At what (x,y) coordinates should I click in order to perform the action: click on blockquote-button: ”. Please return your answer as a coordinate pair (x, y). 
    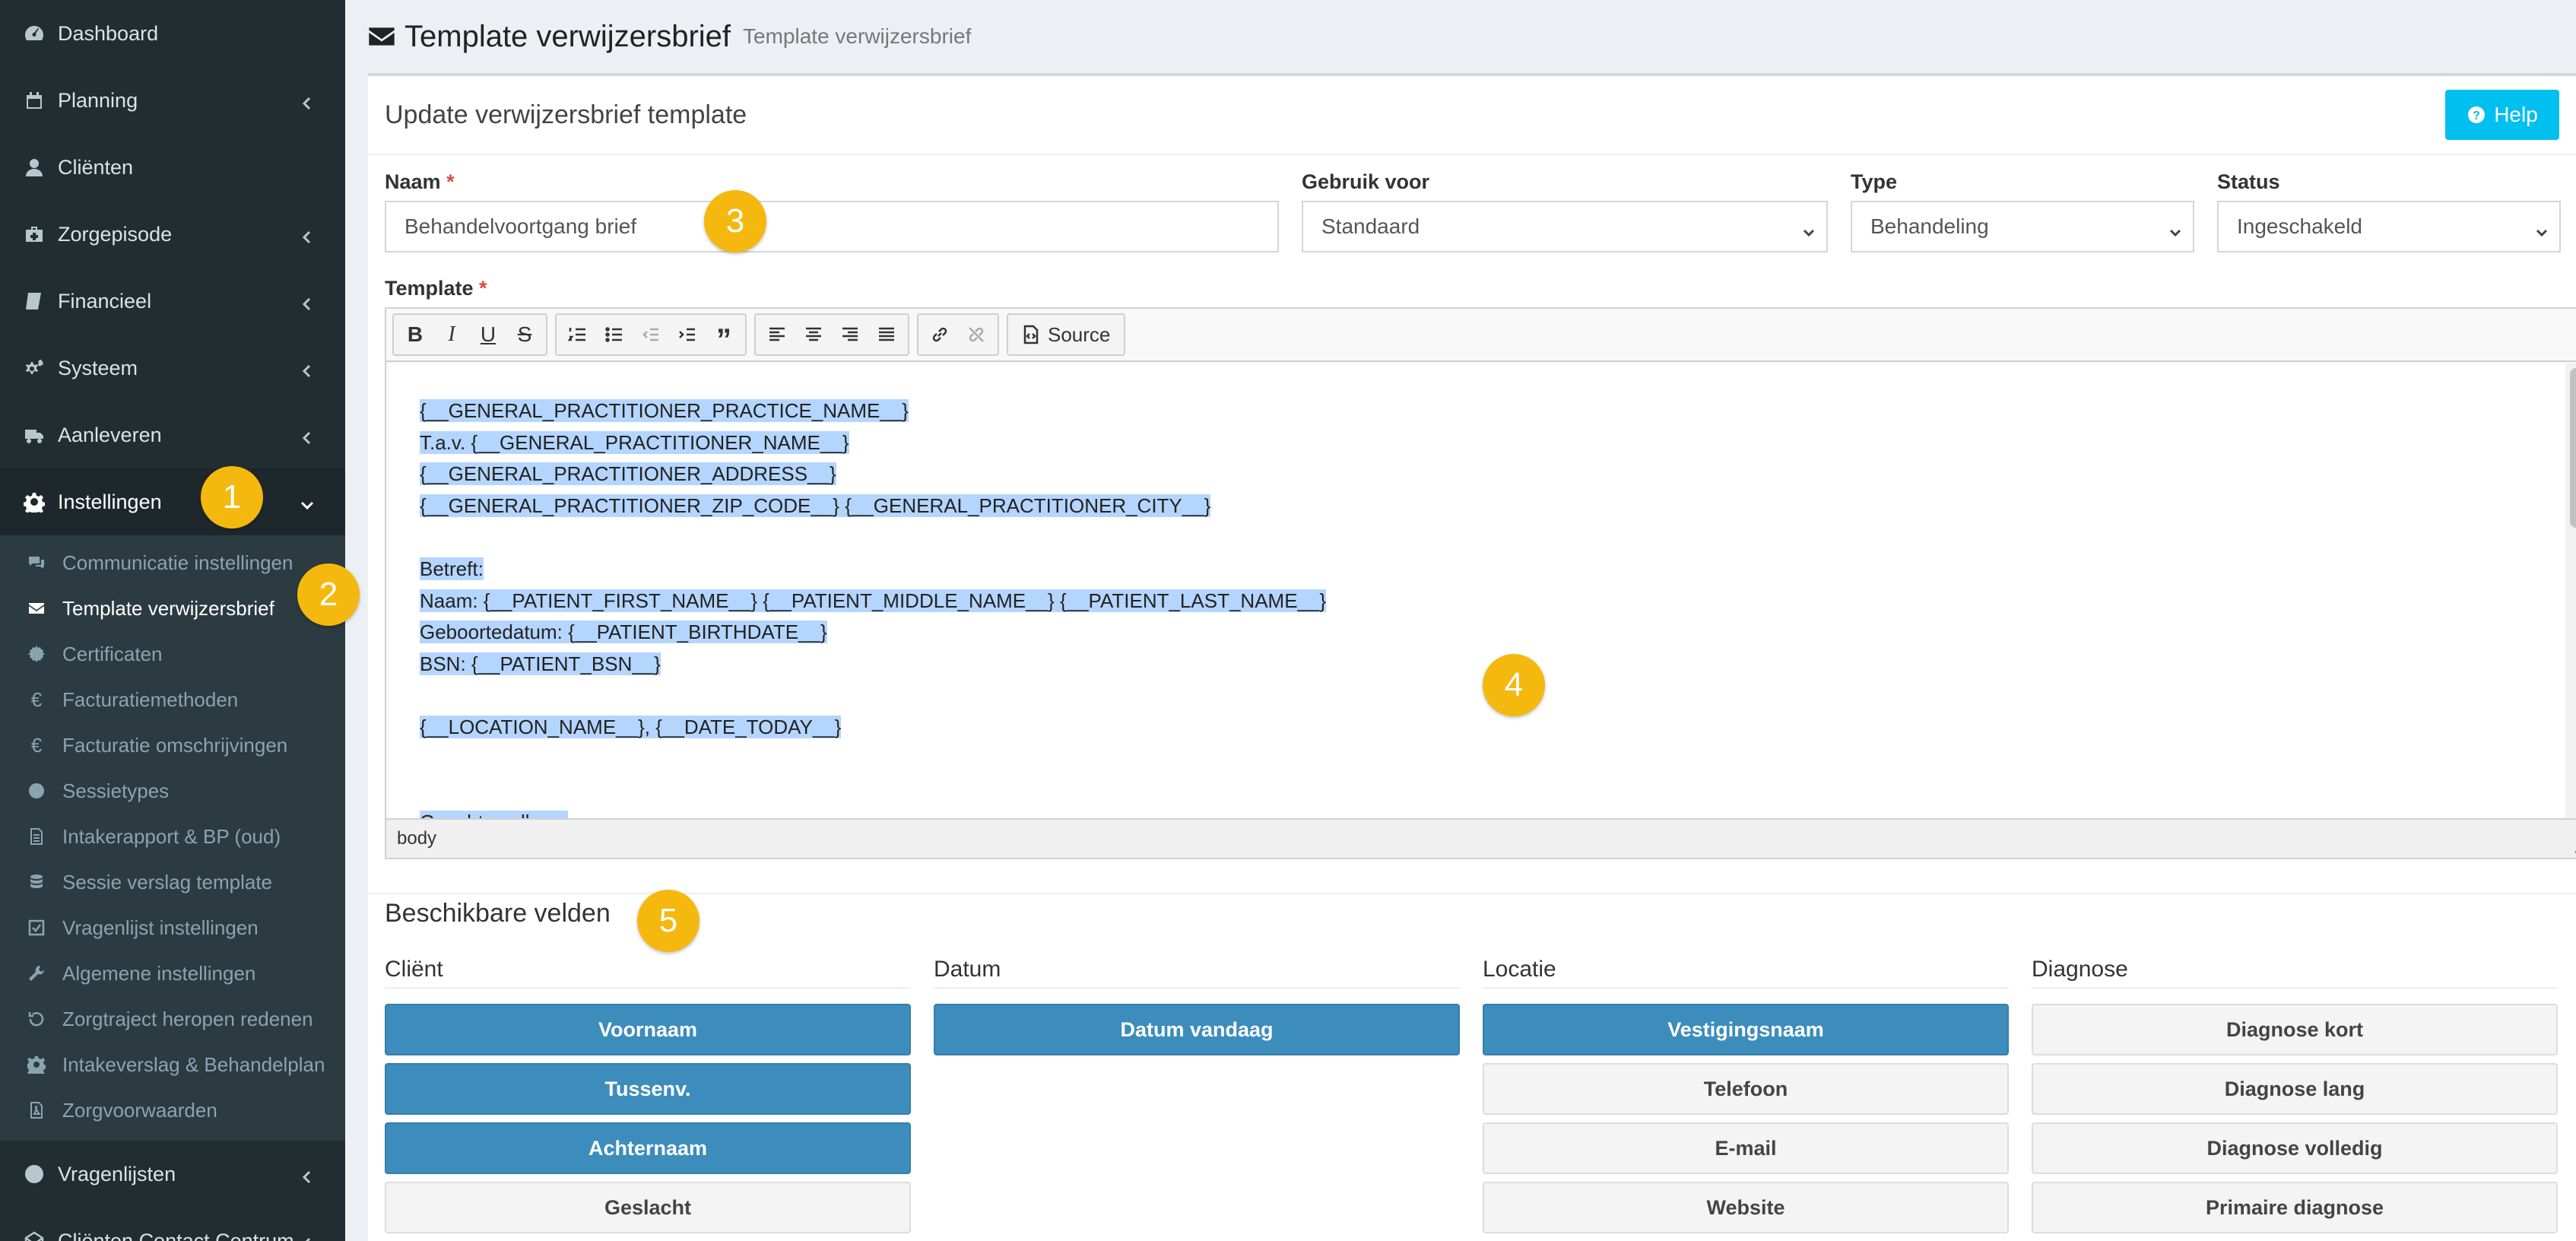
    Looking at the image, I should click on (724, 337).